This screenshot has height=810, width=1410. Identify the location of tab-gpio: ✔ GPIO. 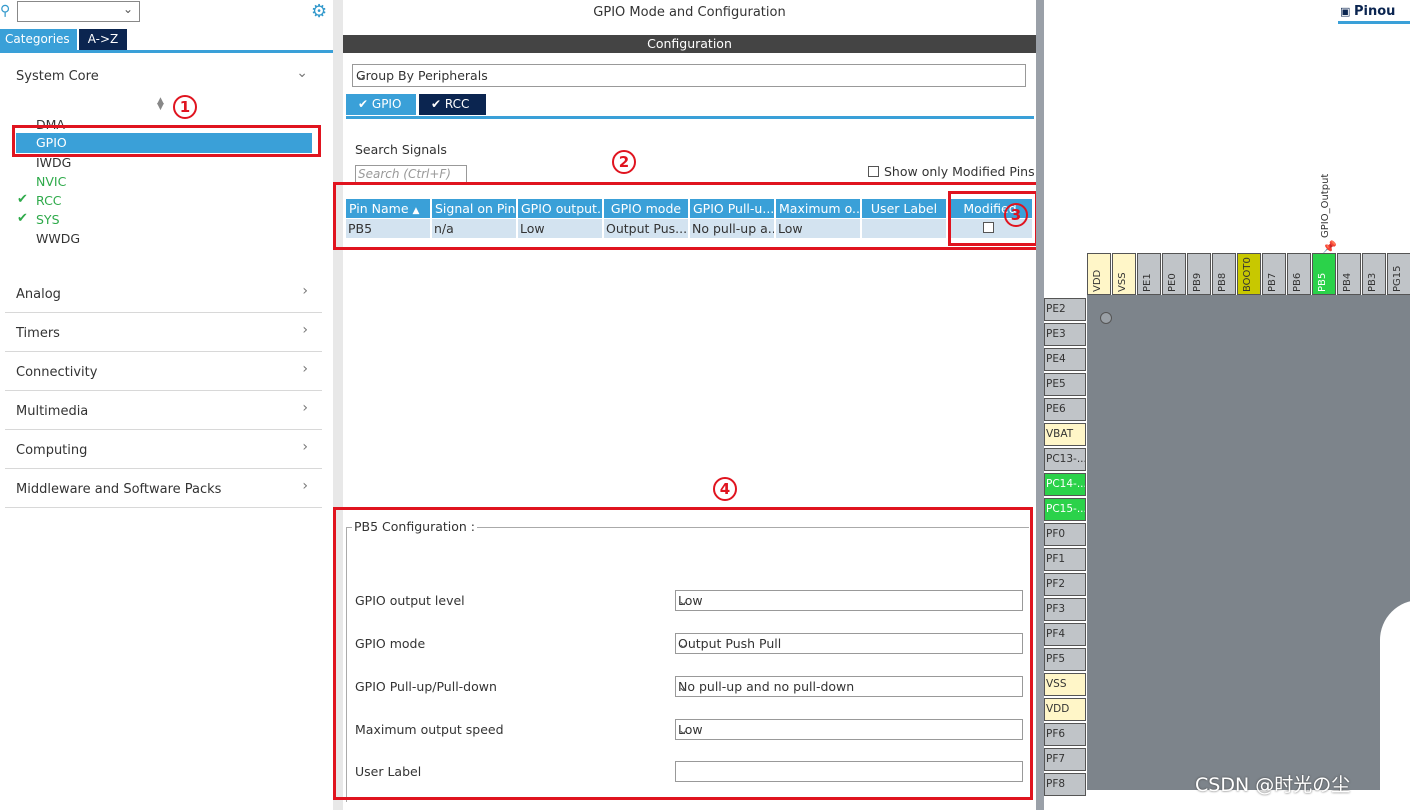
(381, 104).